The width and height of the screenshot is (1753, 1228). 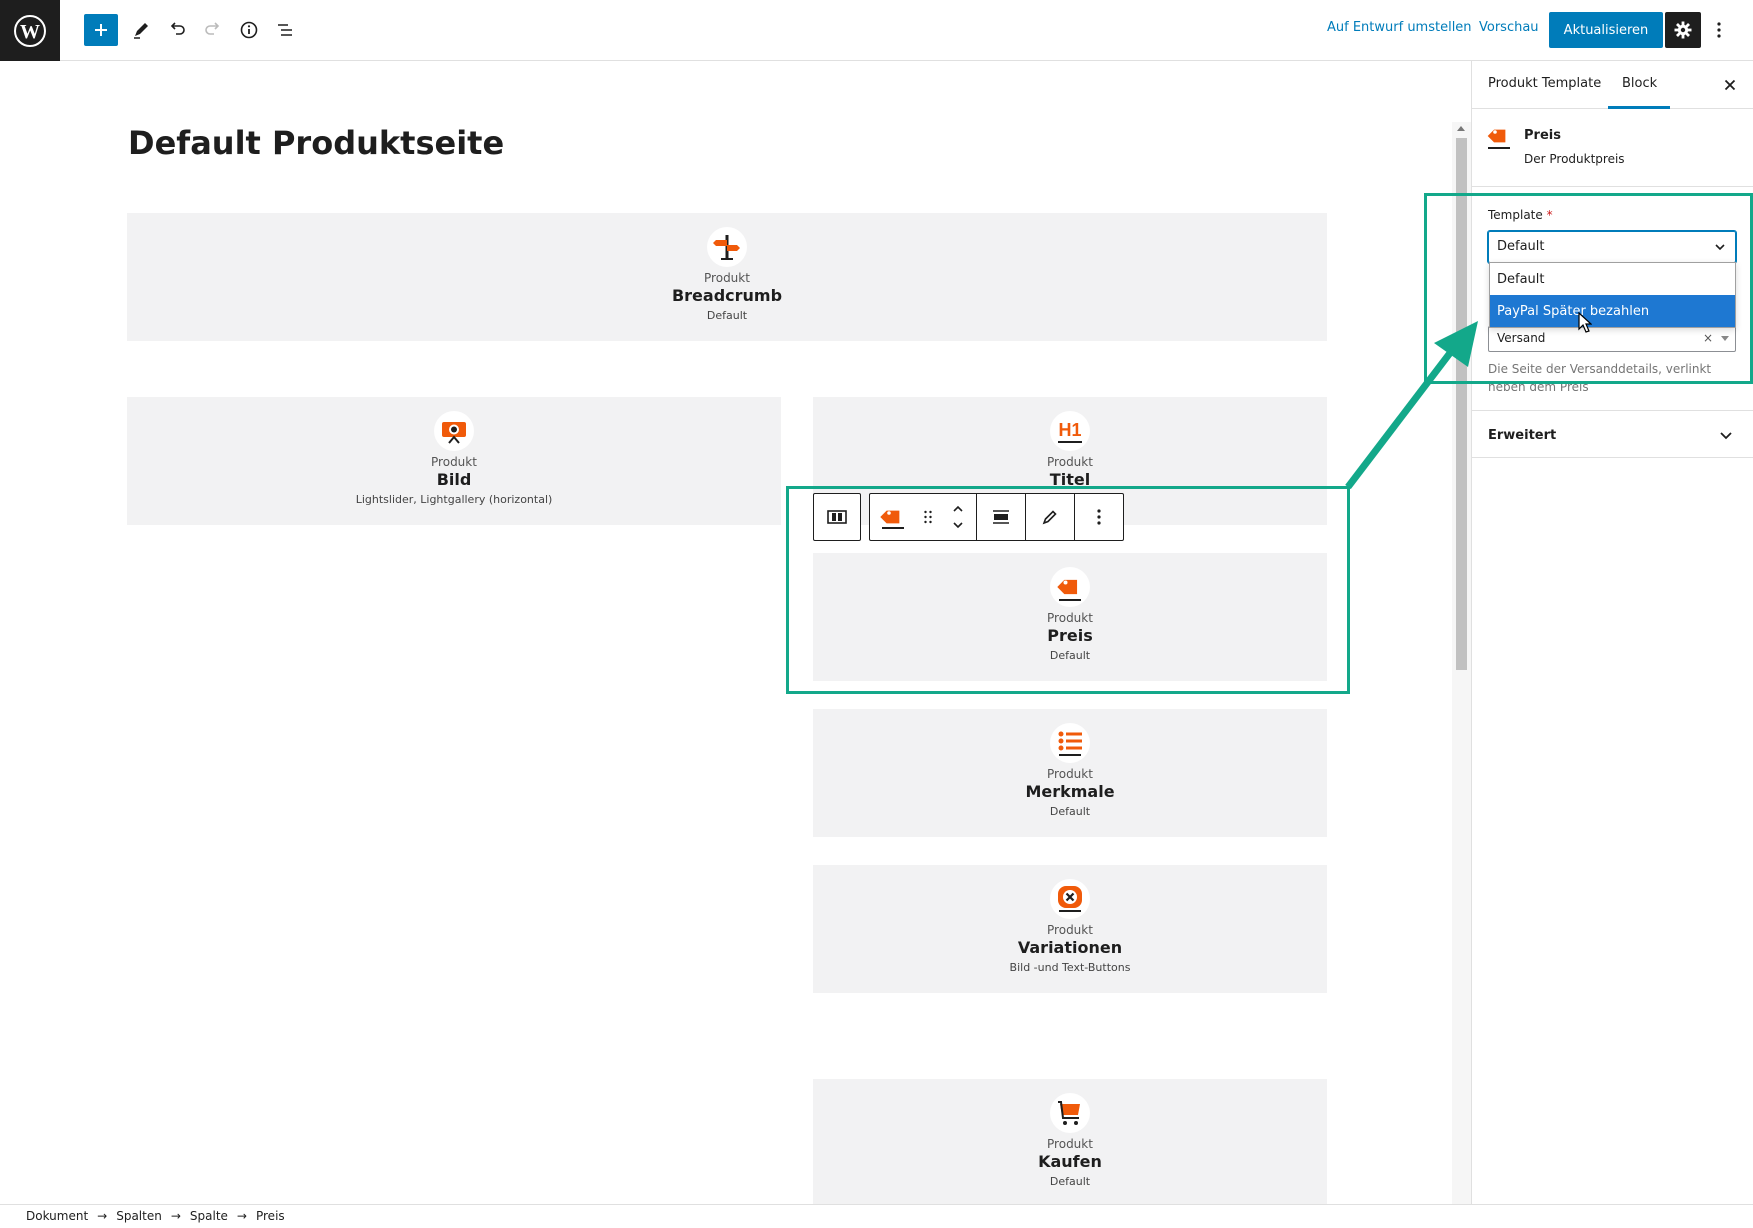 I want to click on plus-icon, so click(x=101, y=30).